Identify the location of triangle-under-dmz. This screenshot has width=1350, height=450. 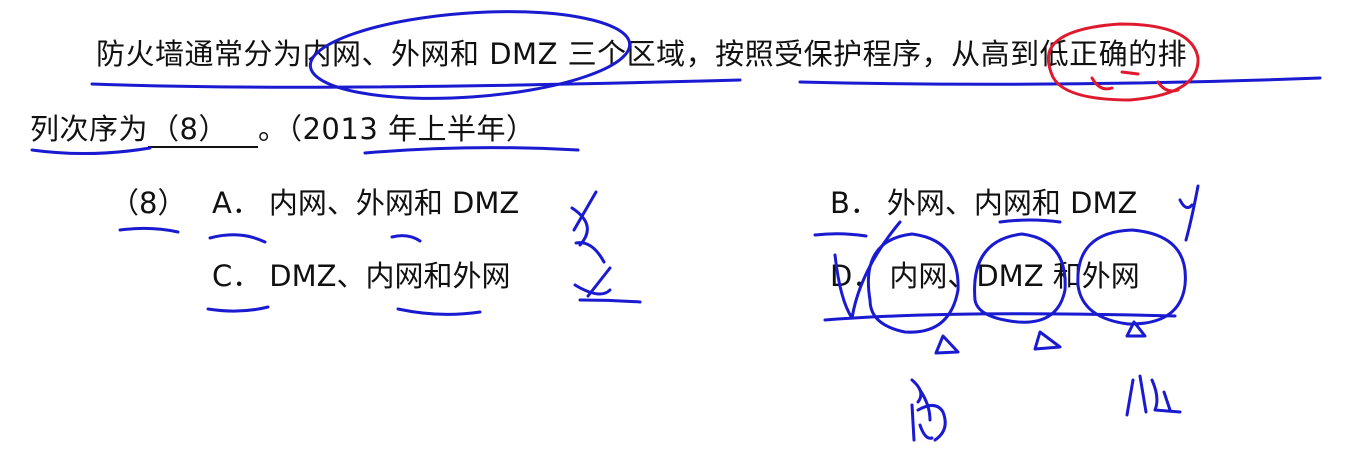
(1047, 340).